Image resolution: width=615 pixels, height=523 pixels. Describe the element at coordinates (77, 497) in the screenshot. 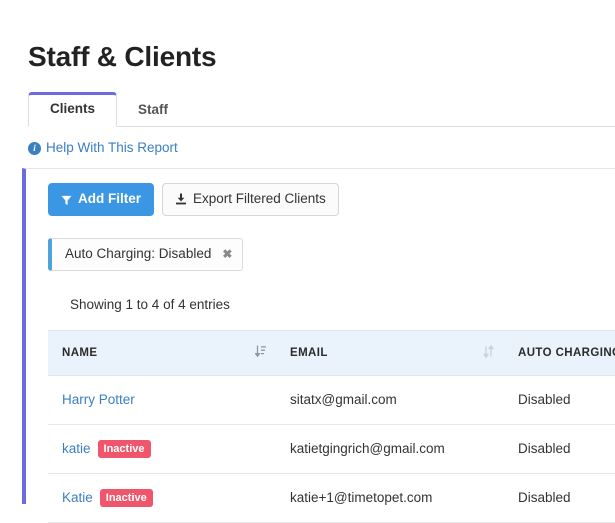

I see `client-name-link: Katie` at that location.